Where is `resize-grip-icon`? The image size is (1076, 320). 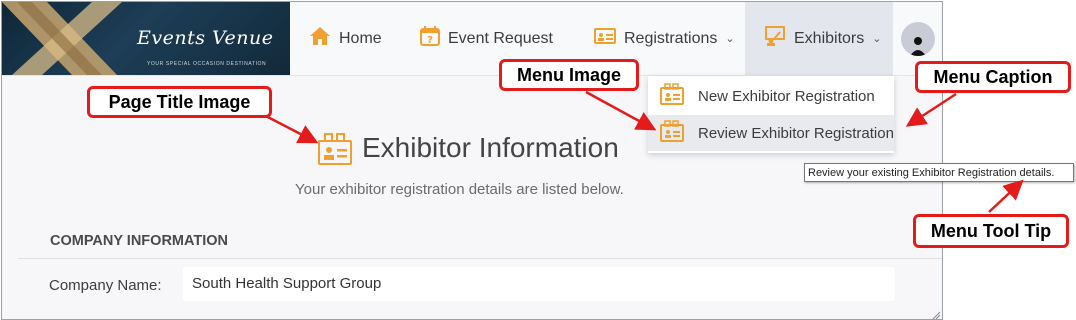 resize-grip-icon is located at coordinates (936, 313).